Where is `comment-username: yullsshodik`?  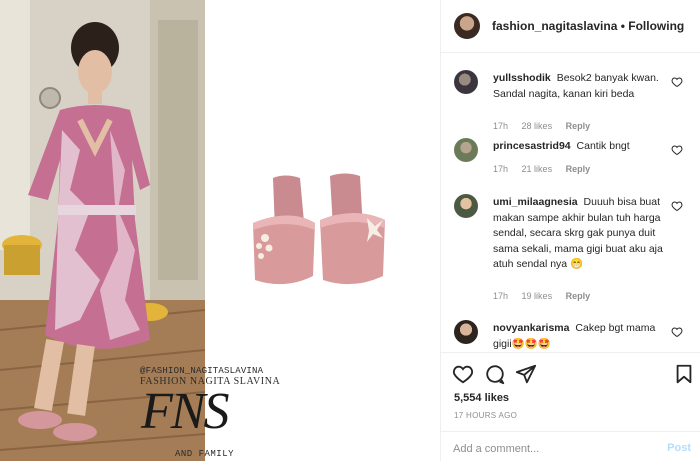
comment-username: yullsshodik is located at coordinates (522, 78).